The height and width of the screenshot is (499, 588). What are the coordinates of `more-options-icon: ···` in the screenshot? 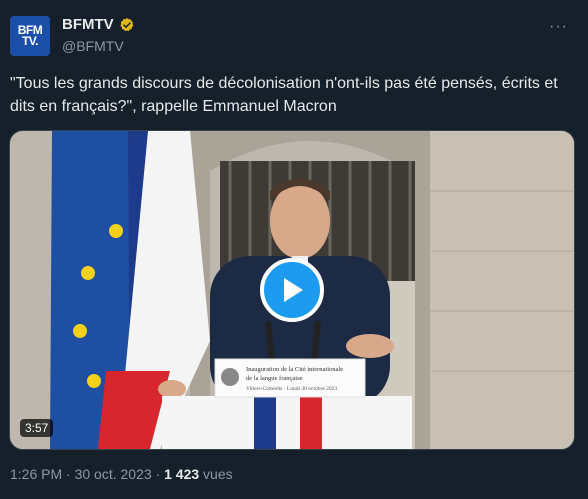 It's located at (558, 27).